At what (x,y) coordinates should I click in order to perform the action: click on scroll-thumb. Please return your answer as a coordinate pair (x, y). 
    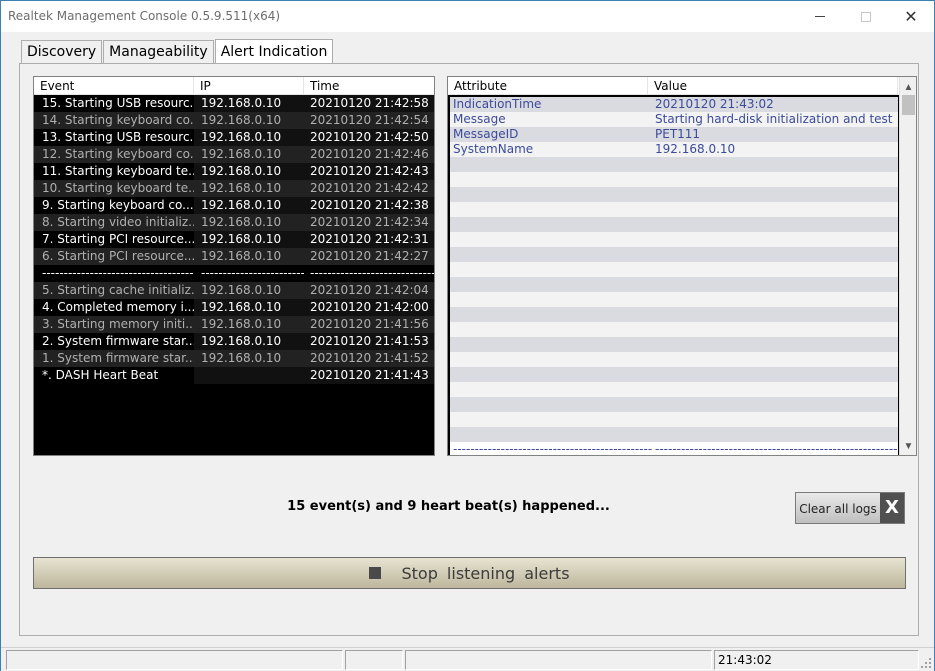
    Looking at the image, I should click on (908, 105).